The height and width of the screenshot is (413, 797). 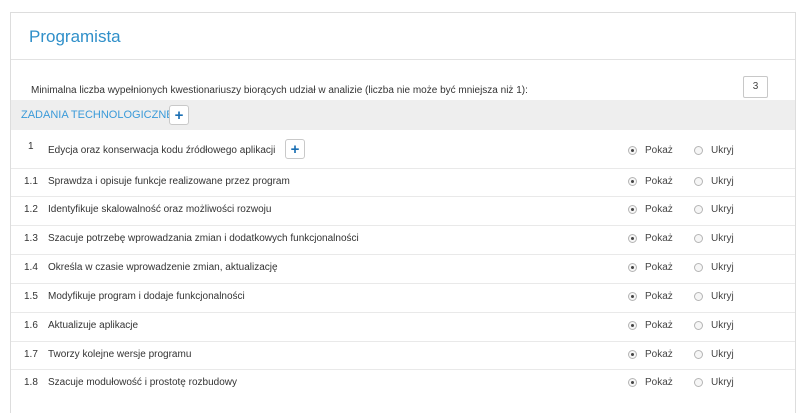 What do you see at coordinates (142, 382) in the screenshot?
I see `task-text: Szacuje modułowość i prostotę rozbudowy` at bounding box center [142, 382].